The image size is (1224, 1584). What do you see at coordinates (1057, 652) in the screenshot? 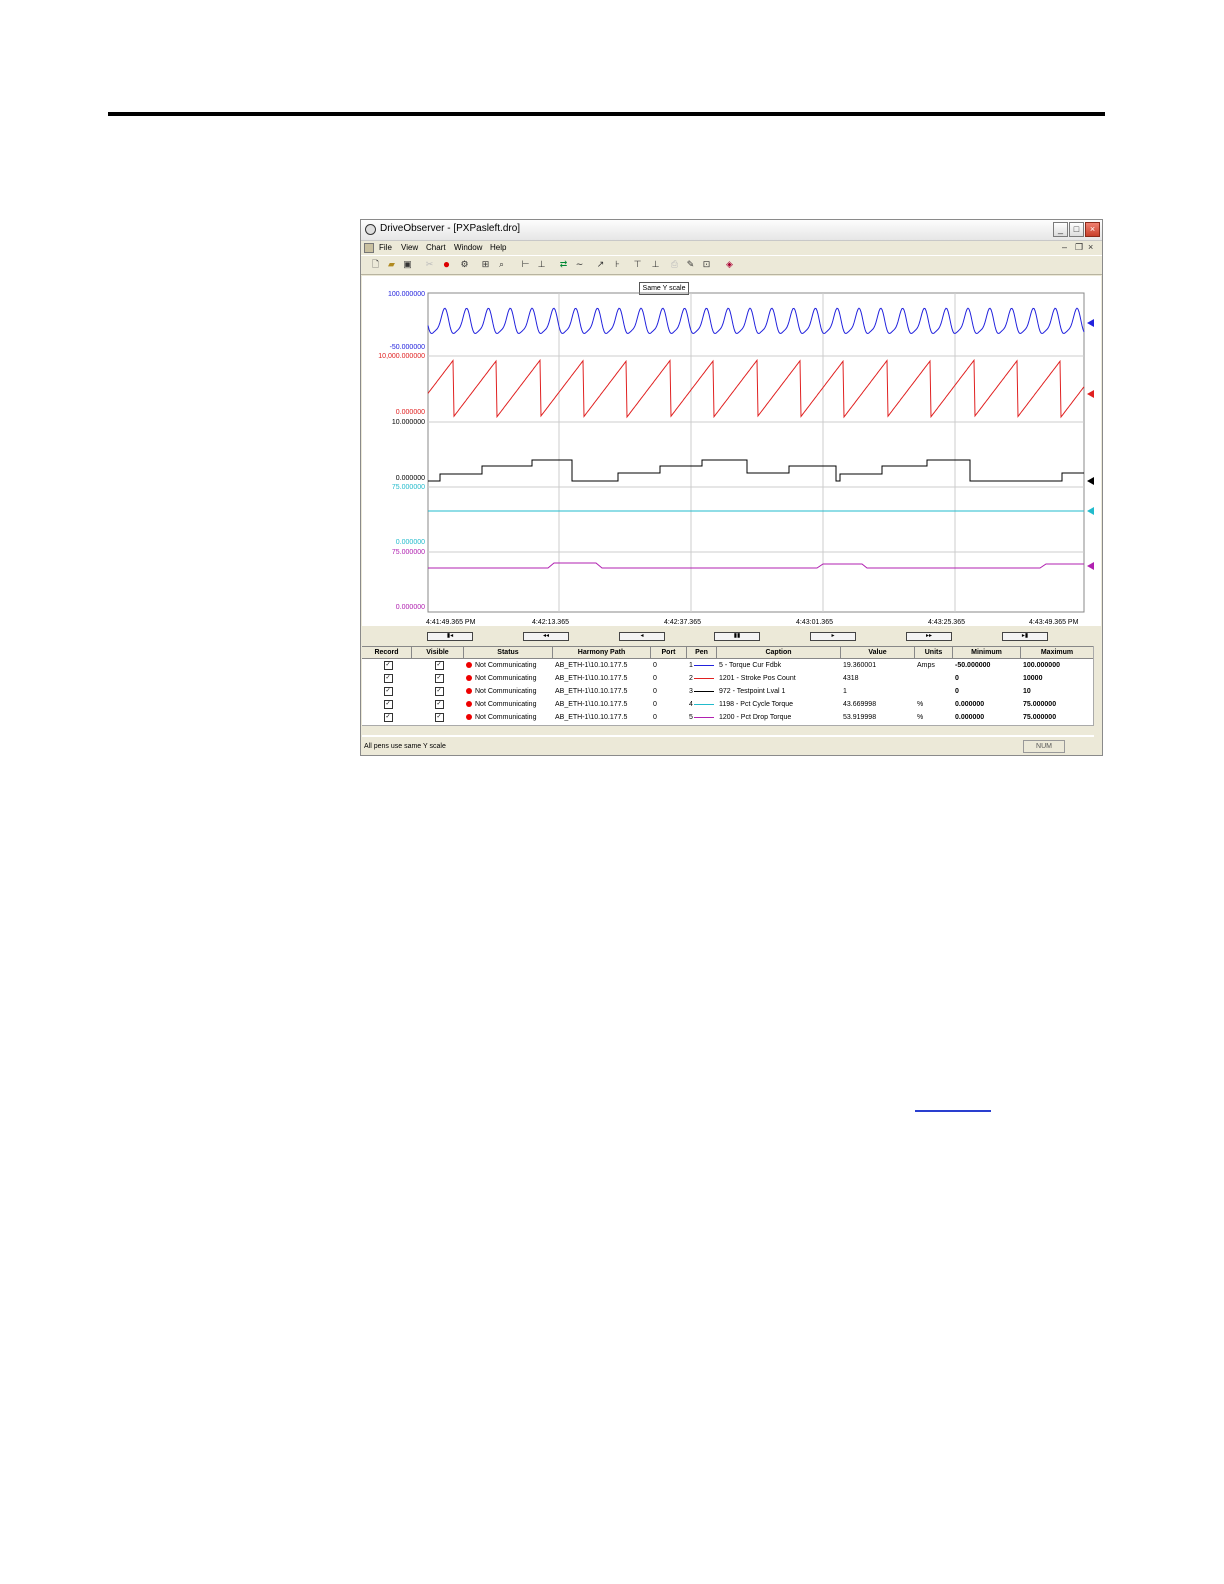
I see `col-maximum: Maximum` at bounding box center [1057, 652].